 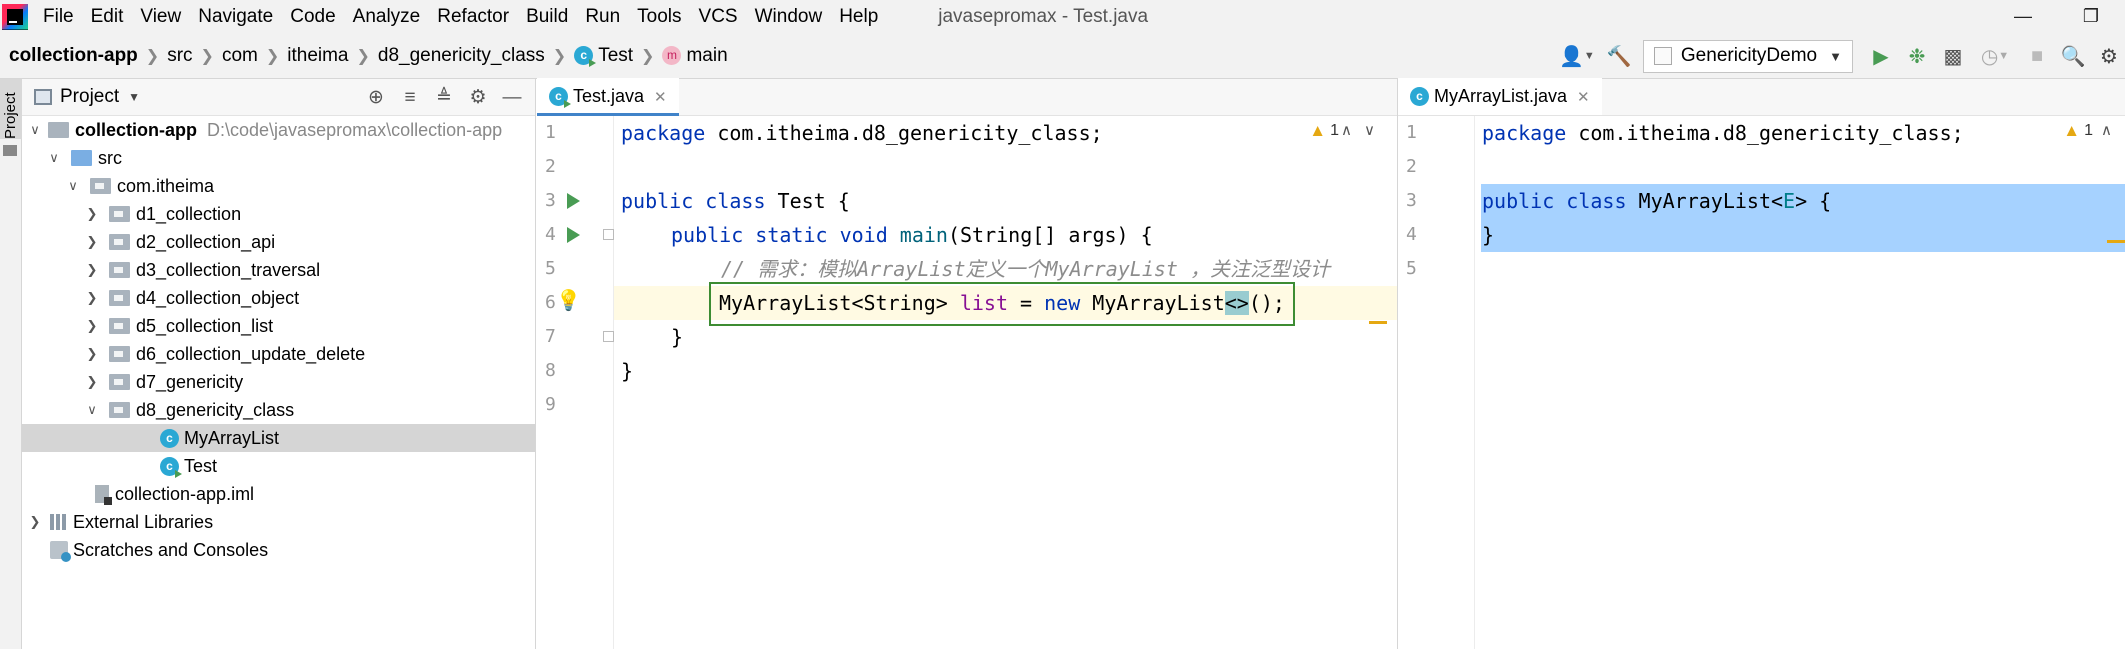 What do you see at coordinates (1619, 56) in the screenshot?
I see `build-hammer-icon: 🔨` at bounding box center [1619, 56].